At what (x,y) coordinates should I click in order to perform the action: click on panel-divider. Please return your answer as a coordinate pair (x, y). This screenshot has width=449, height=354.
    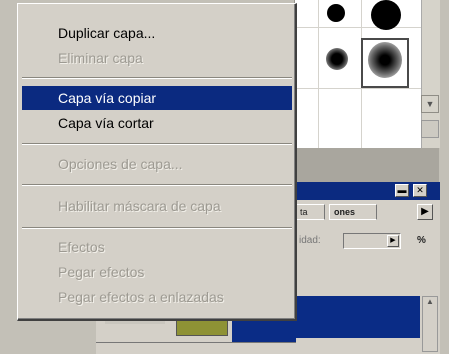
    Looking at the image, I should click on (196, 342).